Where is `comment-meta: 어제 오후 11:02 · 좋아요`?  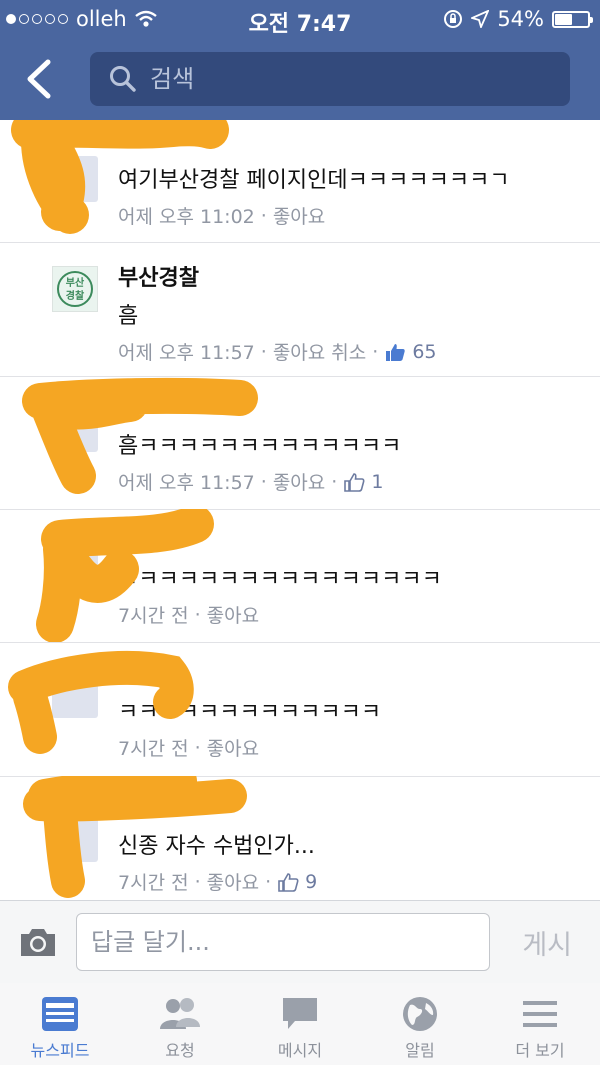
comment-meta: 어제 오후 11:02 · 좋아요 is located at coordinates (221, 215).